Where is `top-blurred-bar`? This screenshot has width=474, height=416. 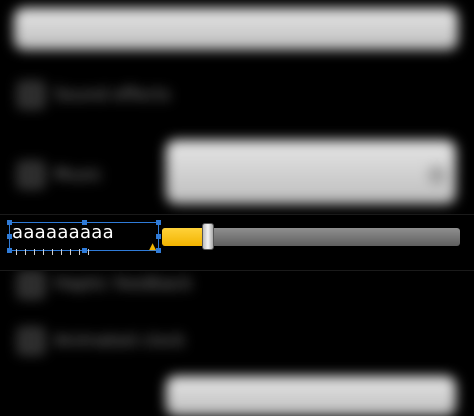 top-blurred-bar is located at coordinates (236, 29).